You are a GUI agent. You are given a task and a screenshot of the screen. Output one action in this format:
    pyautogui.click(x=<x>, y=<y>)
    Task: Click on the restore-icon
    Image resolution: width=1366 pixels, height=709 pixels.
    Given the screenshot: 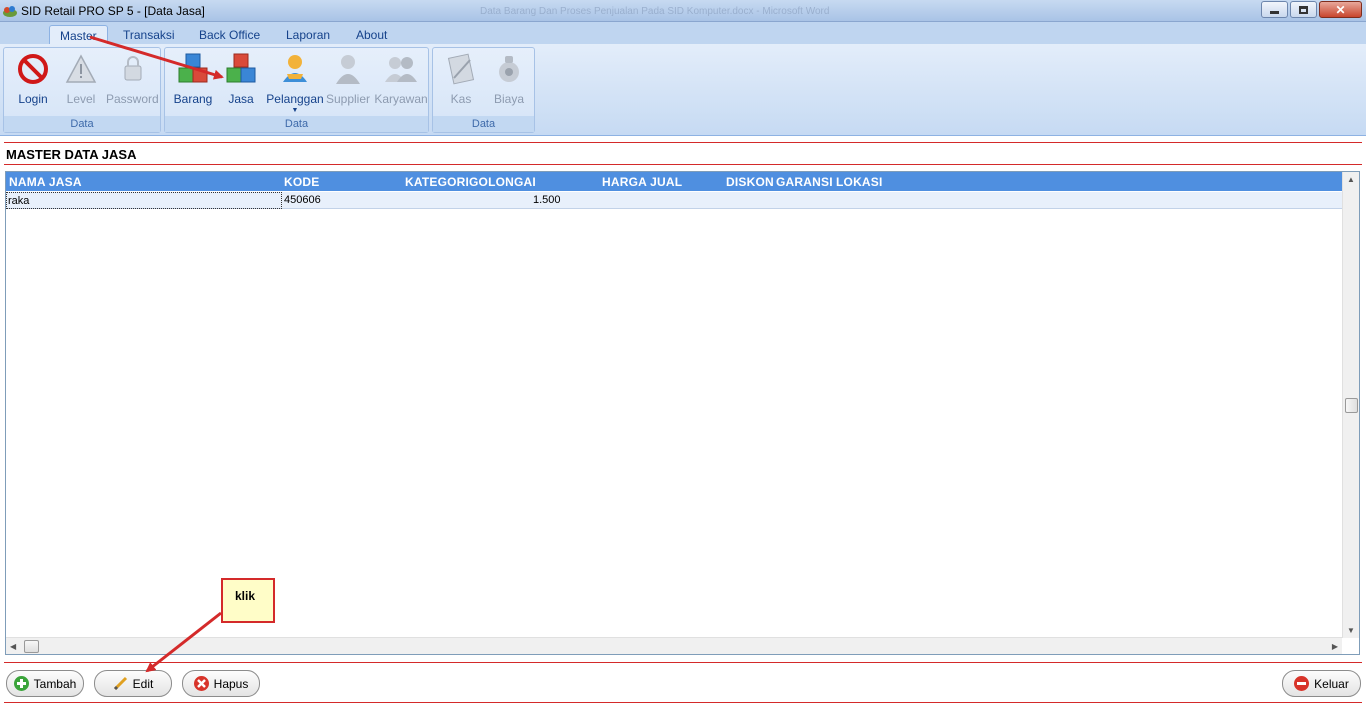 What is the action you would take?
    pyautogui.click(x=1303, y=9)
    